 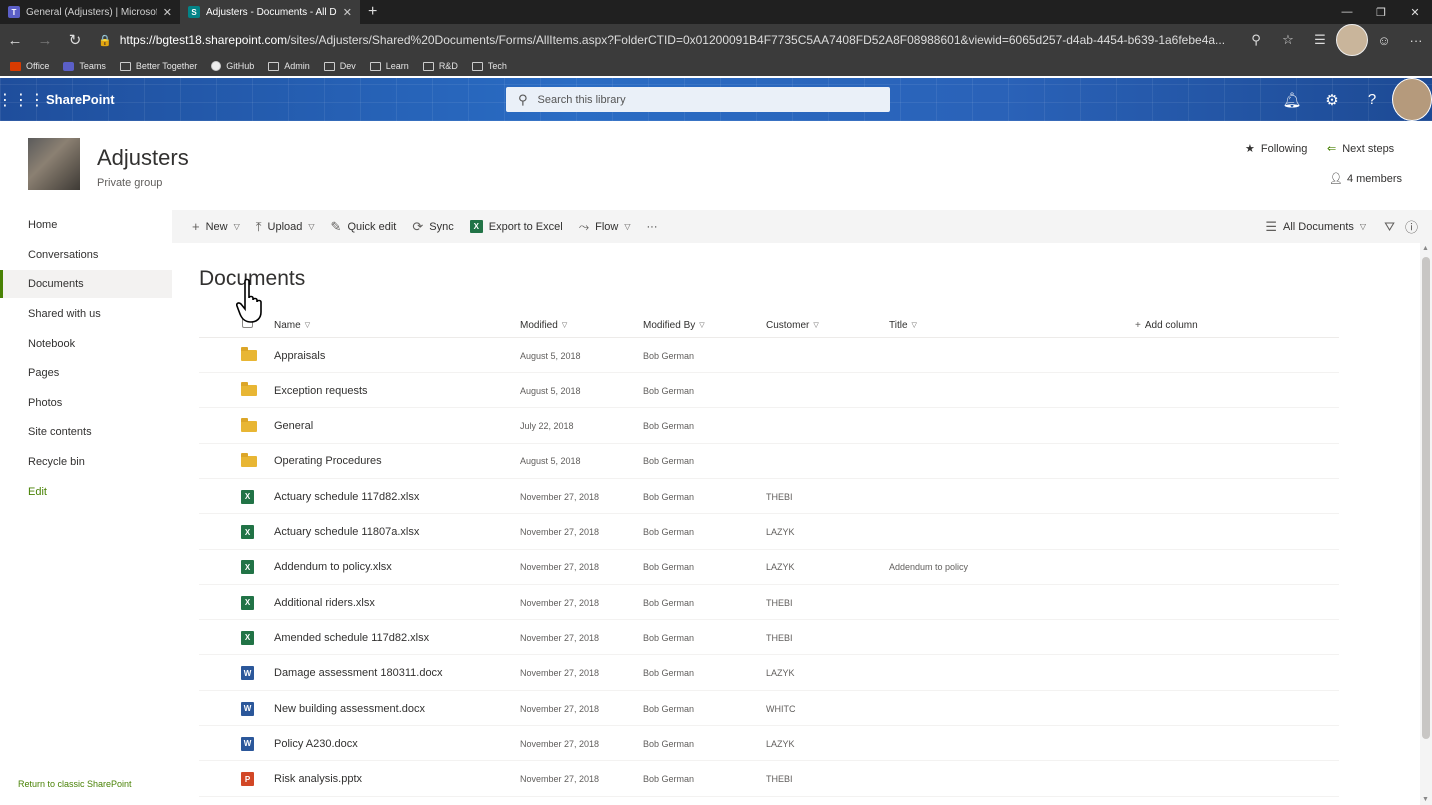 What do you see at coordinates (86, 373) in the screenshot?
I see `nav-item-pages: Pages` at bounding box center [86, 373].